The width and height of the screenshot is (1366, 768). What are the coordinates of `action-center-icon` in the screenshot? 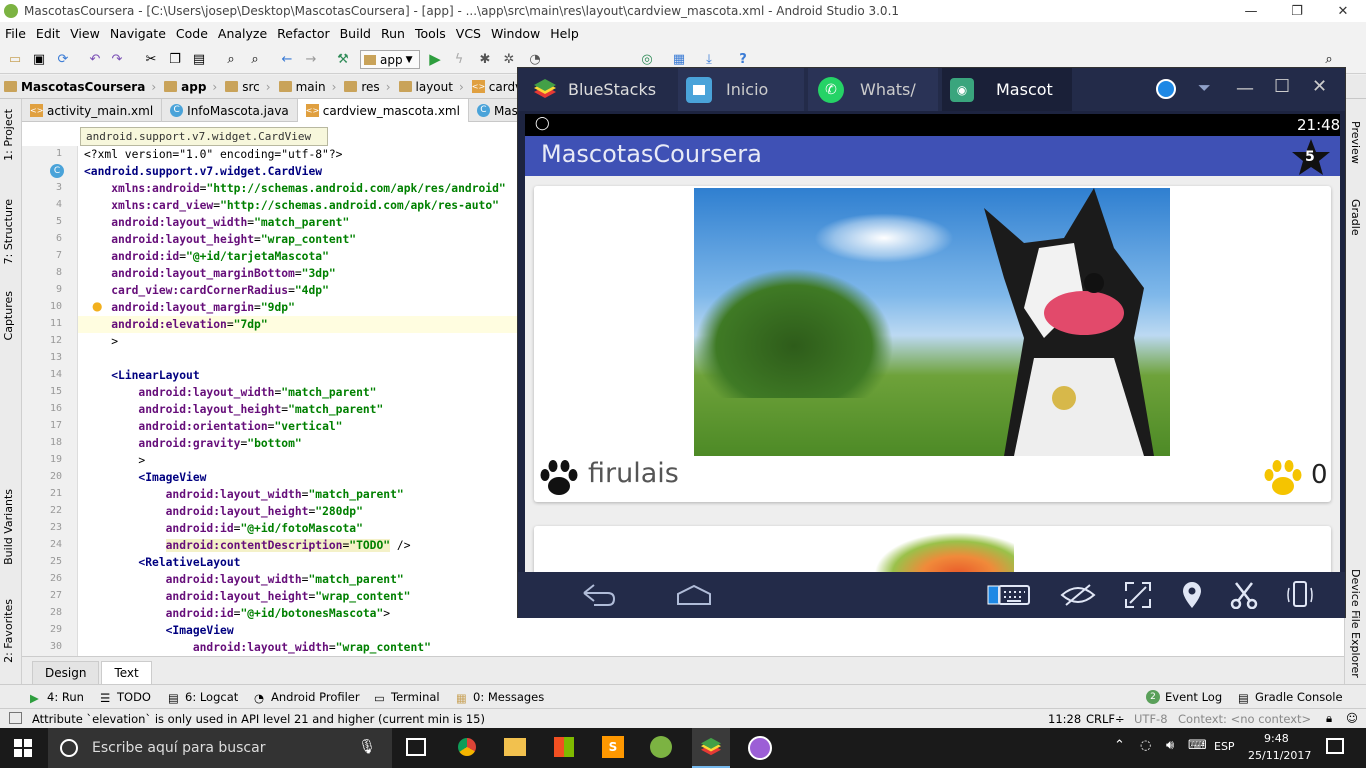 It's located at (1335, 746).